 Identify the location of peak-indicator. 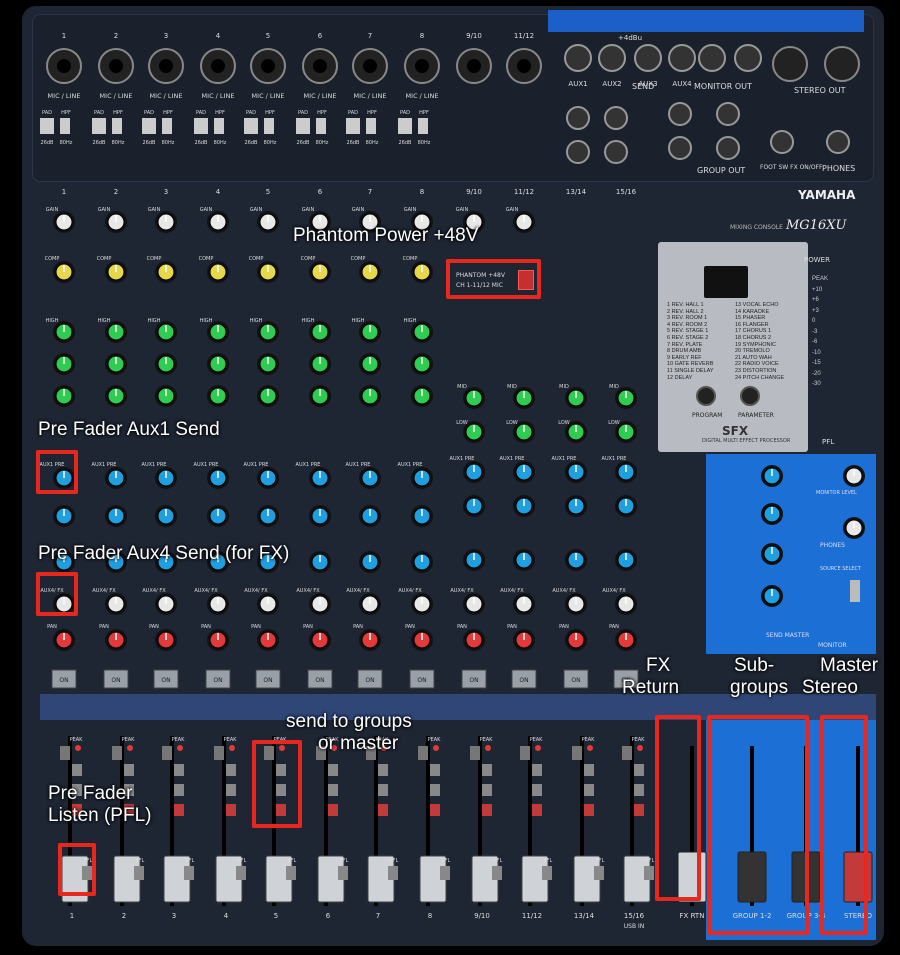
(232, 748).